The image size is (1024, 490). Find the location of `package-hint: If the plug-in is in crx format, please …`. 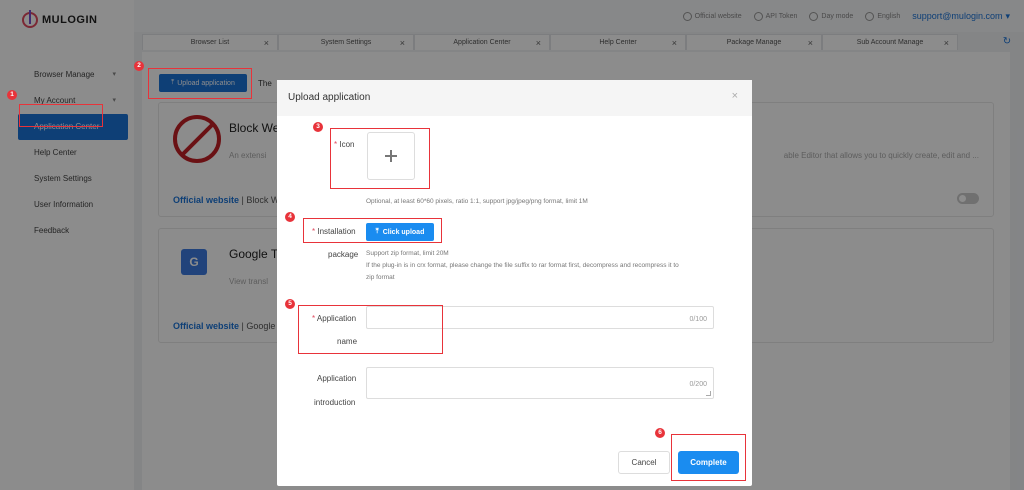

package-hint: If the plug-in is in crx format, please … is located at coordinates (522, 265).